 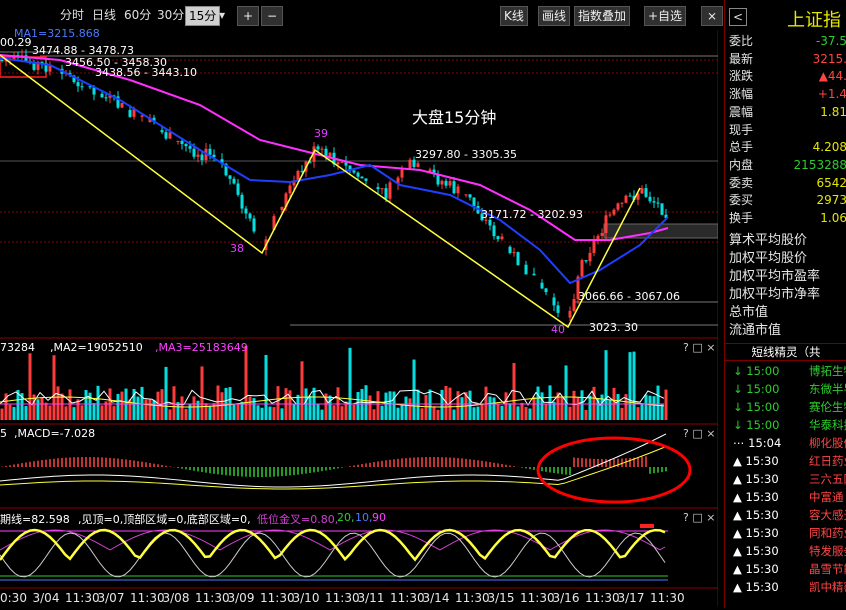 What do you see at coordinates (699, 517) in the screenshot?
I see `indicator-panel-controls: ? □ ×` at bounding box center [699, 517].